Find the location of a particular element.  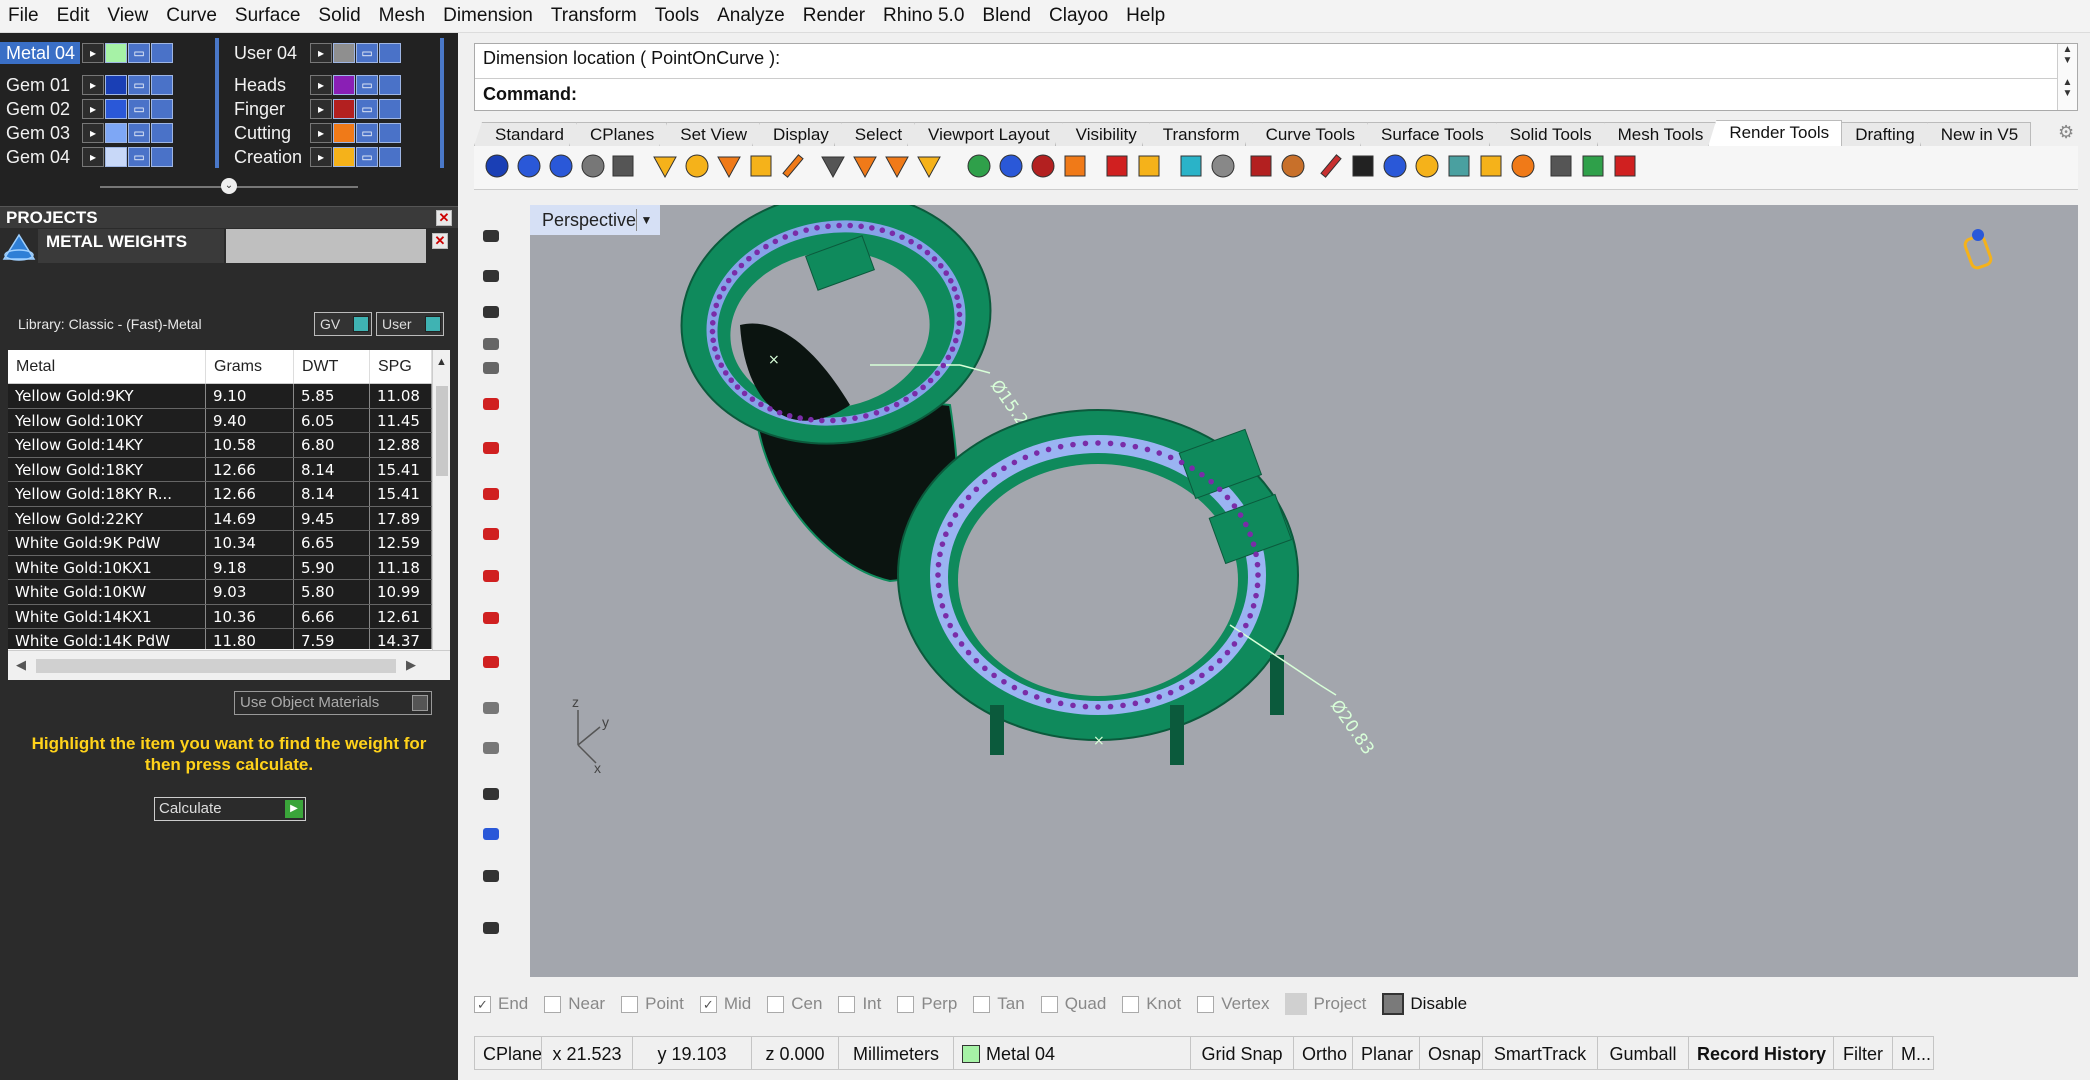

texture-icon is located at coordinates (1043, 166).